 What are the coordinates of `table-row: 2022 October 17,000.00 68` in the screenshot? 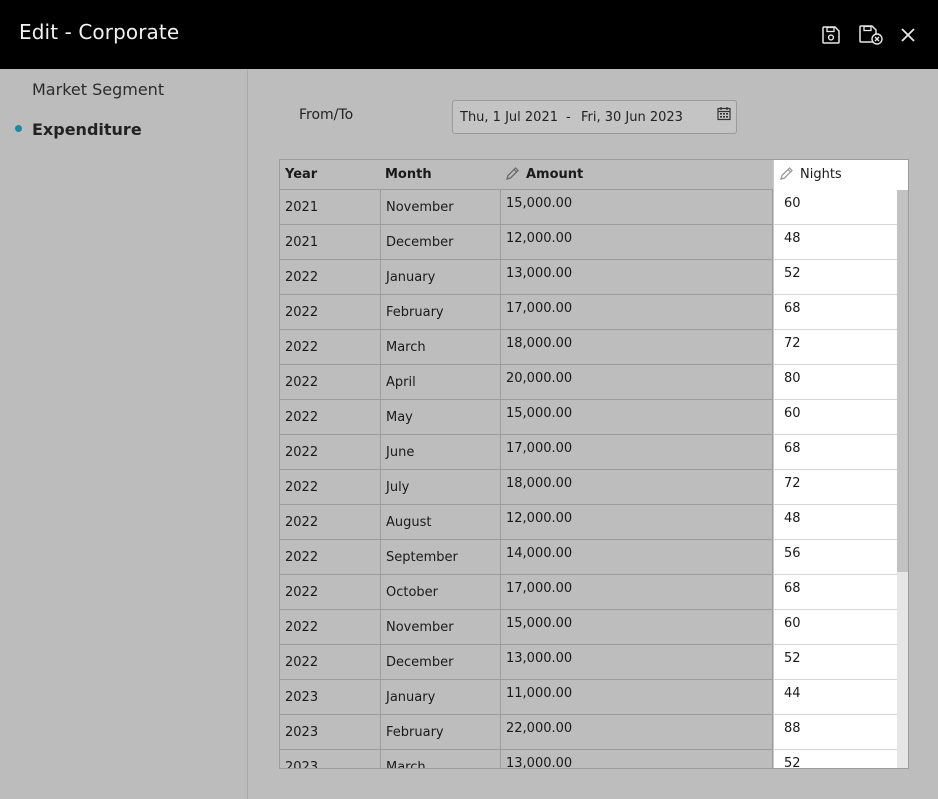 It's located at (594, 592).